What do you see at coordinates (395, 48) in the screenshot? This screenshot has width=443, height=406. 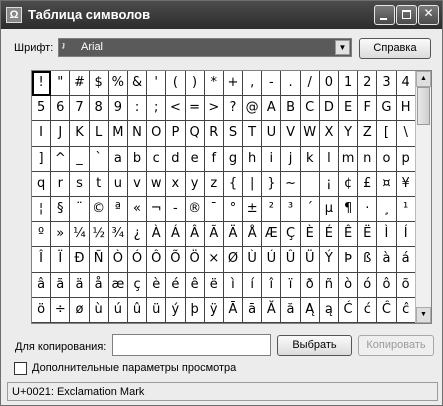 I see `help-button: Справка` at bounding box center [395, 48].